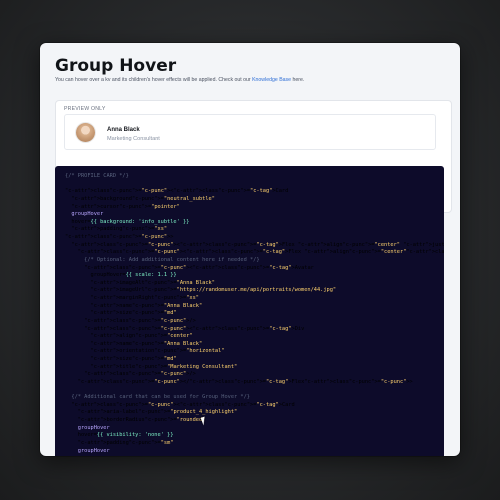 The image size is (500, 500). I want to click on profile-role: Marketing Consultant, so click(133, 139).